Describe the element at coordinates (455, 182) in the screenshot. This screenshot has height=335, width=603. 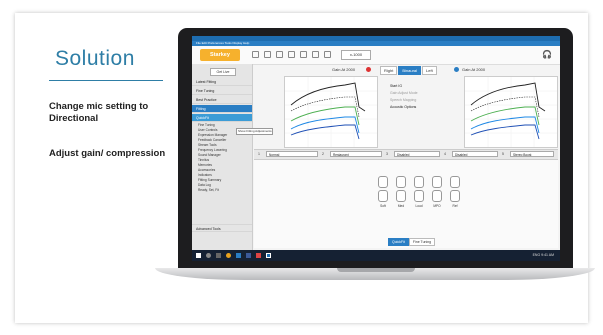
I see `ref-knob` at that location.